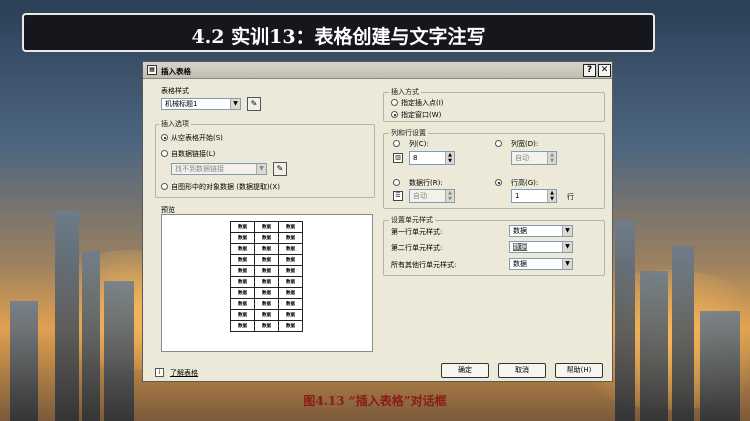  I want to click on insert-method-label: 插入方式, so click(405, 92).